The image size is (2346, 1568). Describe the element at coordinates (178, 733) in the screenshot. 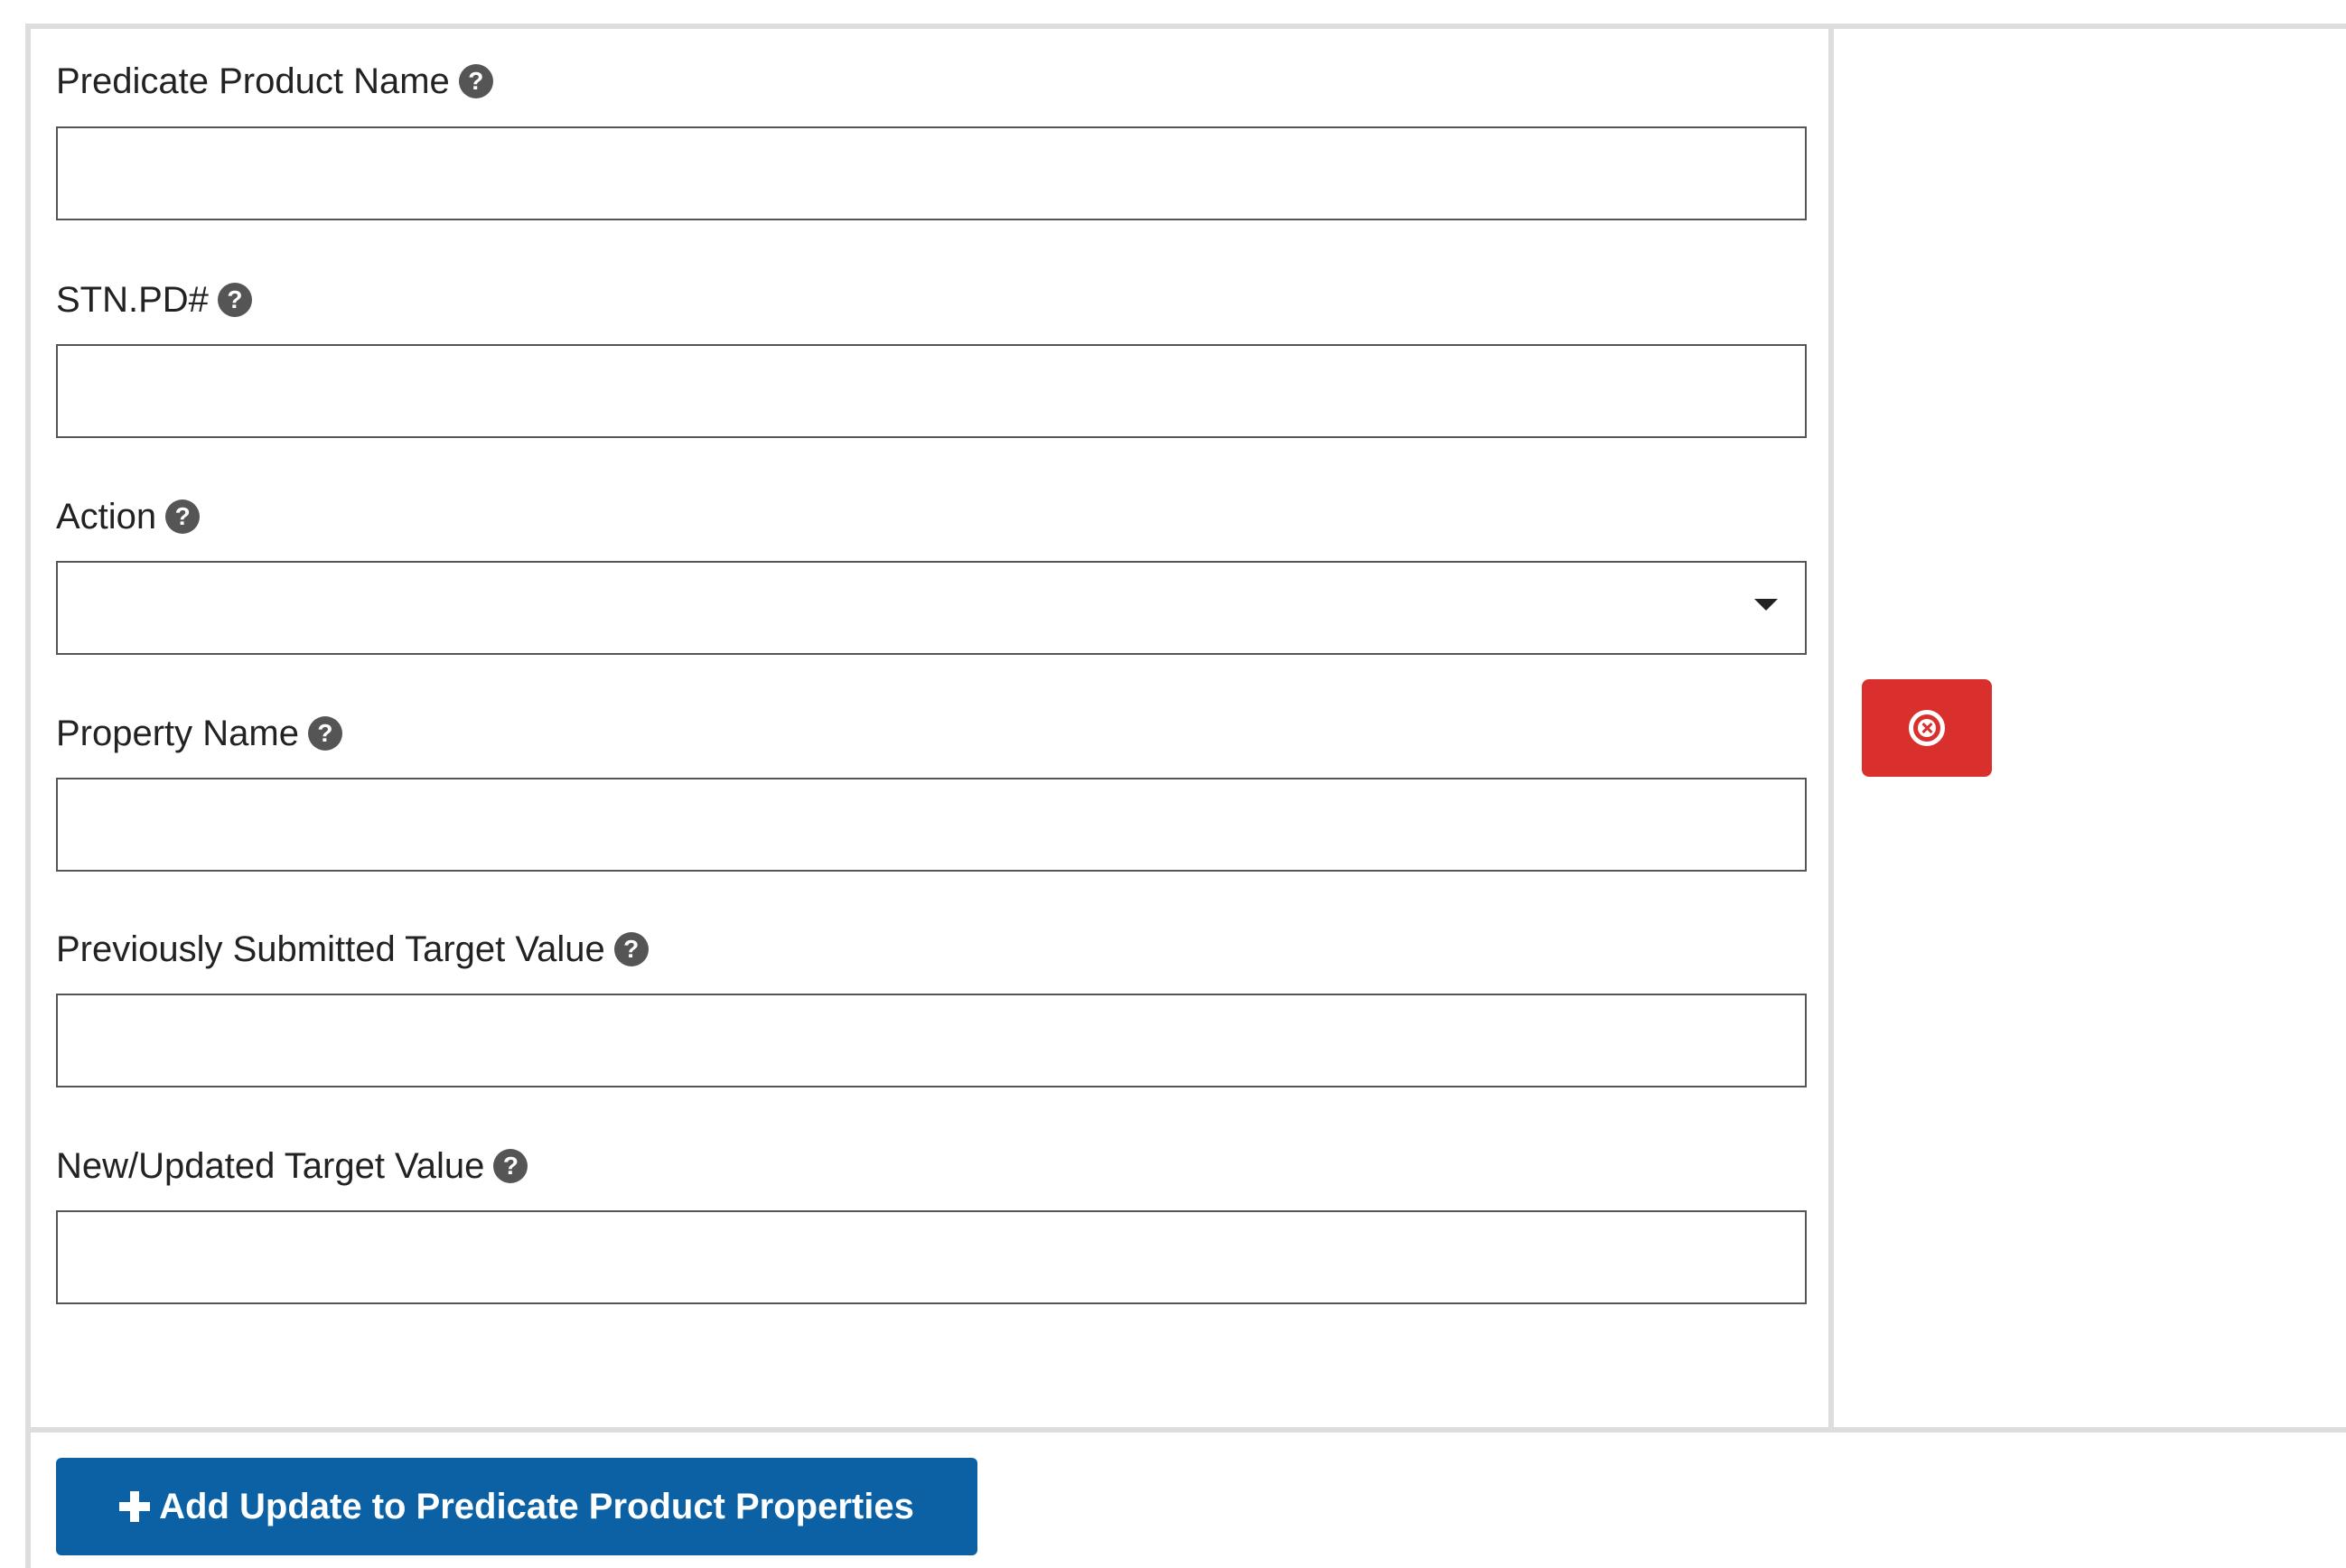

I see `property-name-label-text: Property Name` at that location.